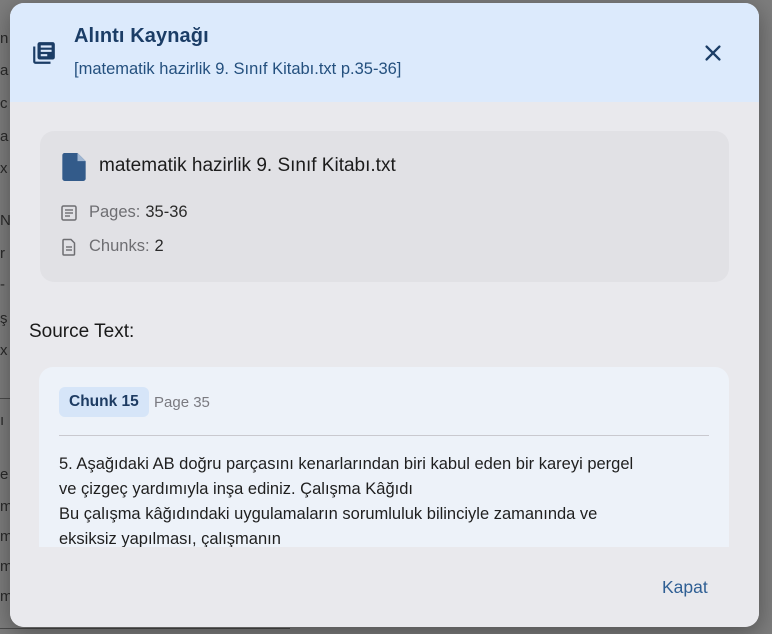 The width and height of the screenshot is (772, 634). I want to click on chunks-row: Chunks: 2, so click(112, 246).